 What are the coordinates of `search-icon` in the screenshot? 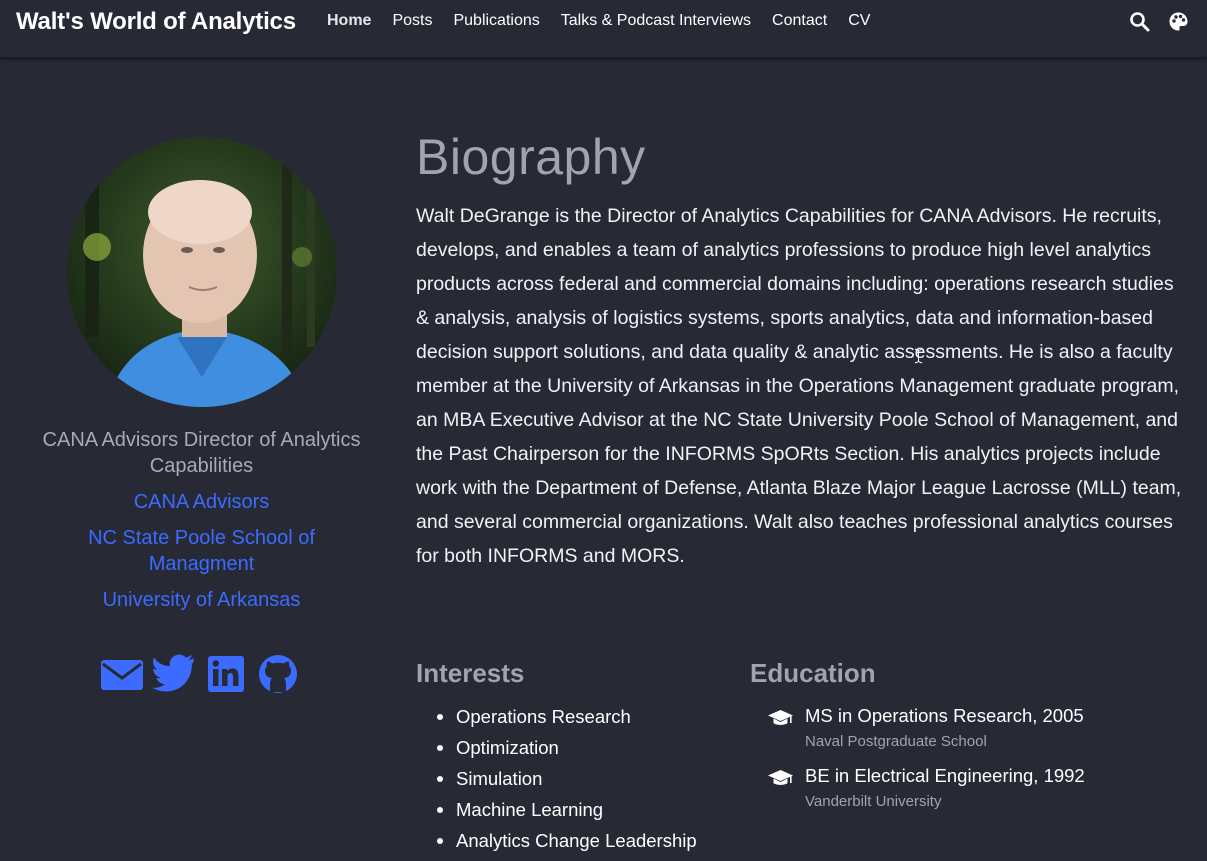 It's located at (1139, 21).